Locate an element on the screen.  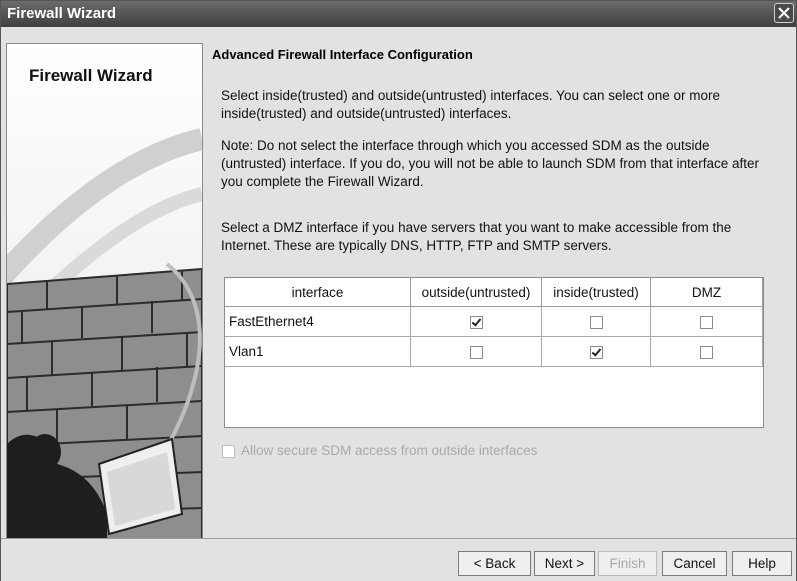
close-icon is located at coordinates (784, 13).